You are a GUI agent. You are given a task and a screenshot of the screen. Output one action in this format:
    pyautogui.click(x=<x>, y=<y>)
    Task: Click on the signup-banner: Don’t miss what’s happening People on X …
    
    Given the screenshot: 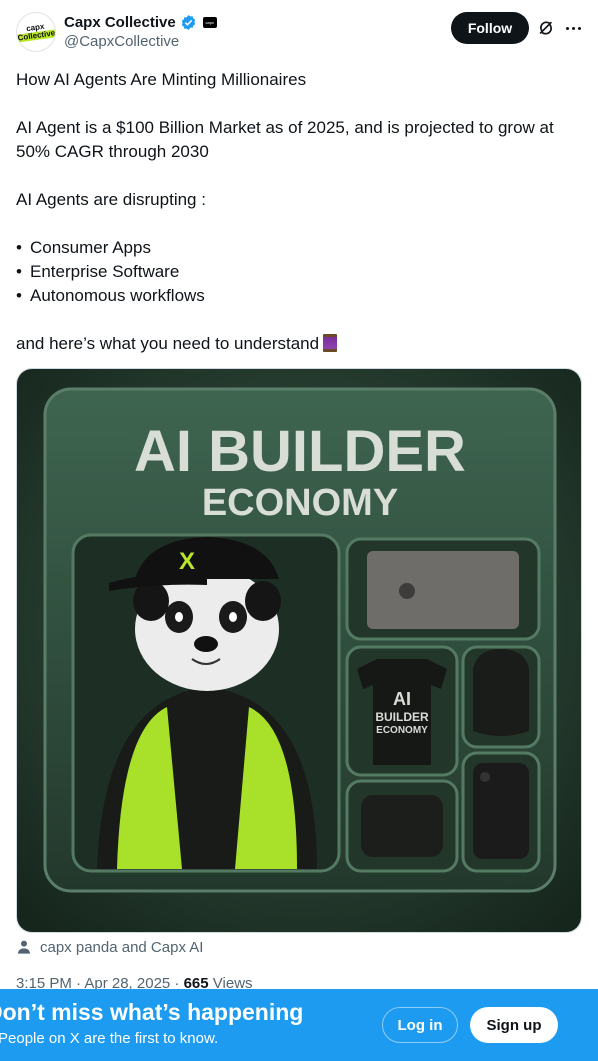 What is the action you would take?
    pyautogui.click(x=299, y=1025)
    